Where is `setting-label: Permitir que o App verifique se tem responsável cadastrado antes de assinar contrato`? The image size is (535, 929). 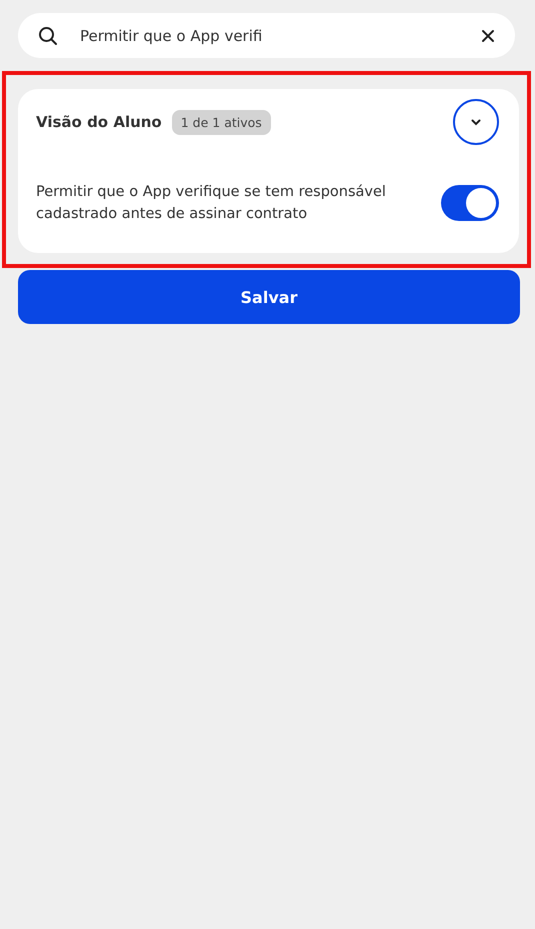 setting-label: Permitir que o App verifique se tem responsável cadastrado antes de assinar contrato is located at coordinates (211, 203).